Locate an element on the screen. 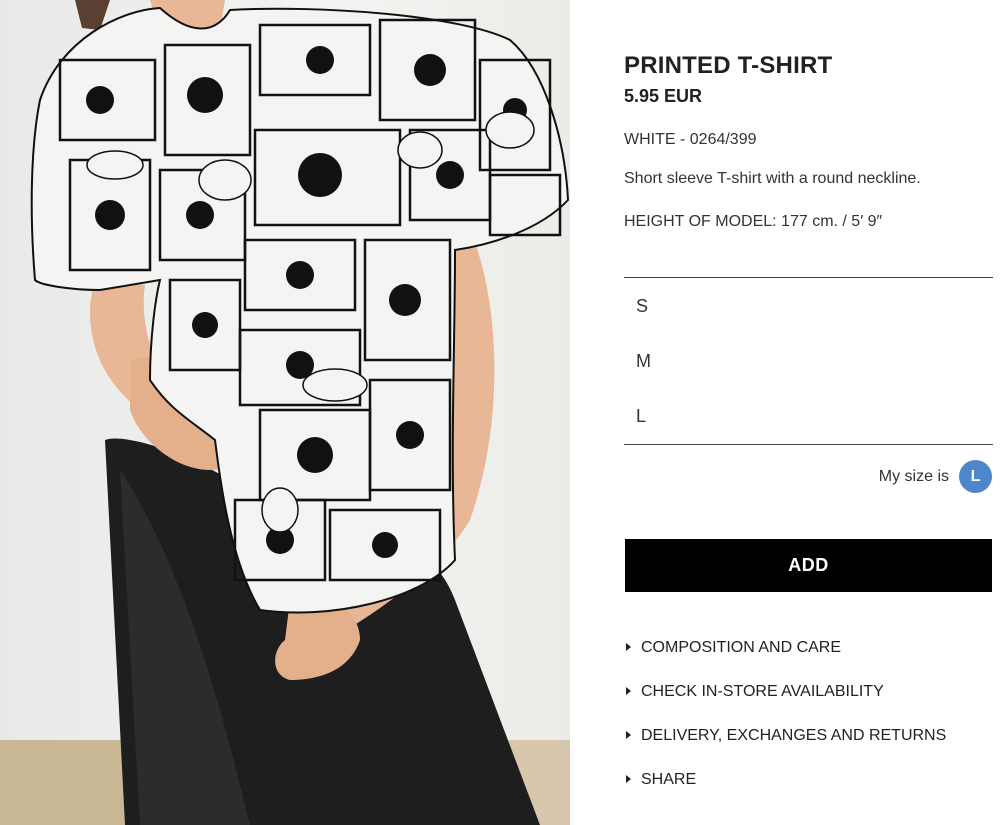 The image size is (1001, 825). size-option-l: L is located at coordinates (808, 416).